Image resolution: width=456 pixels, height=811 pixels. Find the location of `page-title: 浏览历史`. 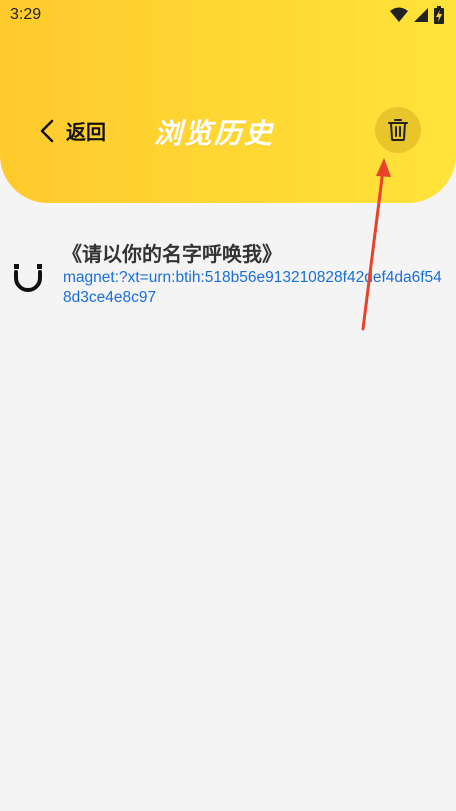

page-title: 浏览历史 is located at coordinates (214, 133).